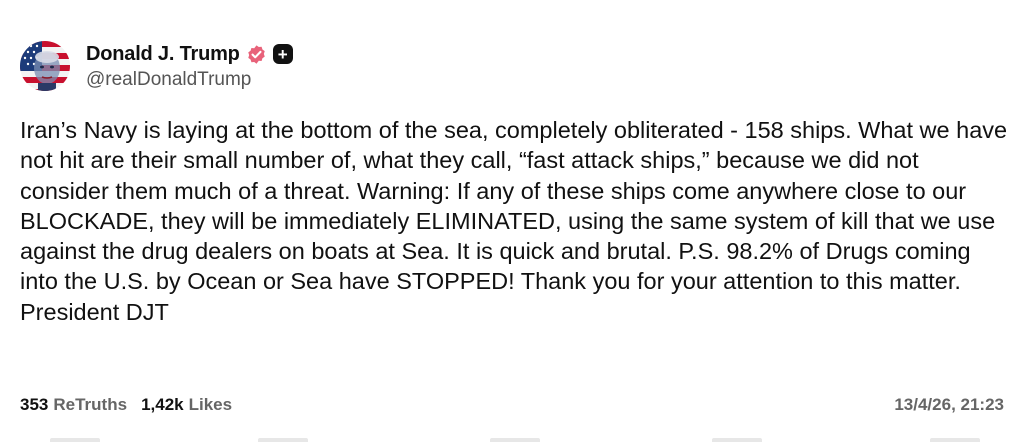 The width and height of the screenshot is (1024, 442). I want to click on plus-icon: +, so click(282, 54).